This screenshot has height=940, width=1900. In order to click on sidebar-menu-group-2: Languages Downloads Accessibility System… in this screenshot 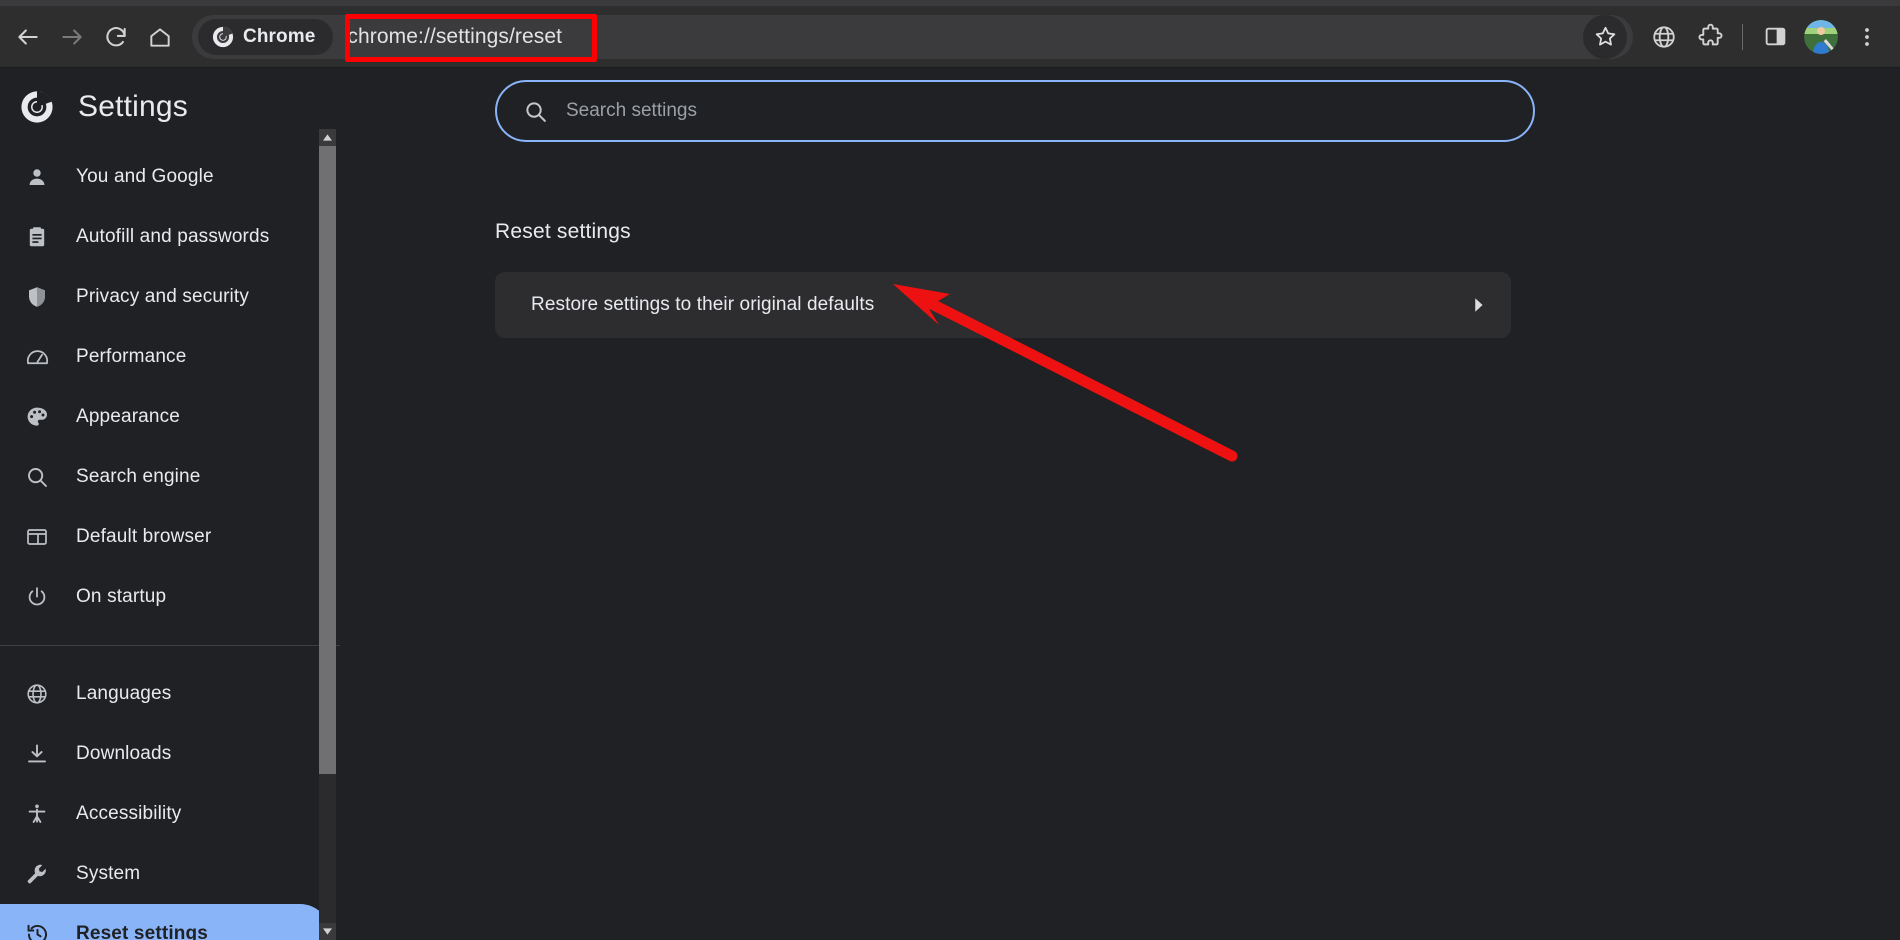, I will do `click(170, 802)`.